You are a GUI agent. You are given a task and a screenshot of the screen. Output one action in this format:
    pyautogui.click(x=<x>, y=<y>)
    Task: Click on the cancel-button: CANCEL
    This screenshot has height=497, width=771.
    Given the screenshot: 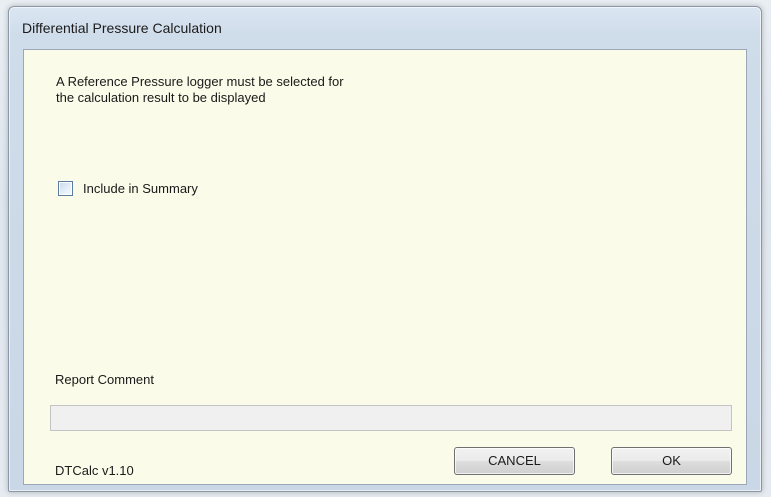 What is the action you would take?
    pyautogui.click(x=514, y=461)
    